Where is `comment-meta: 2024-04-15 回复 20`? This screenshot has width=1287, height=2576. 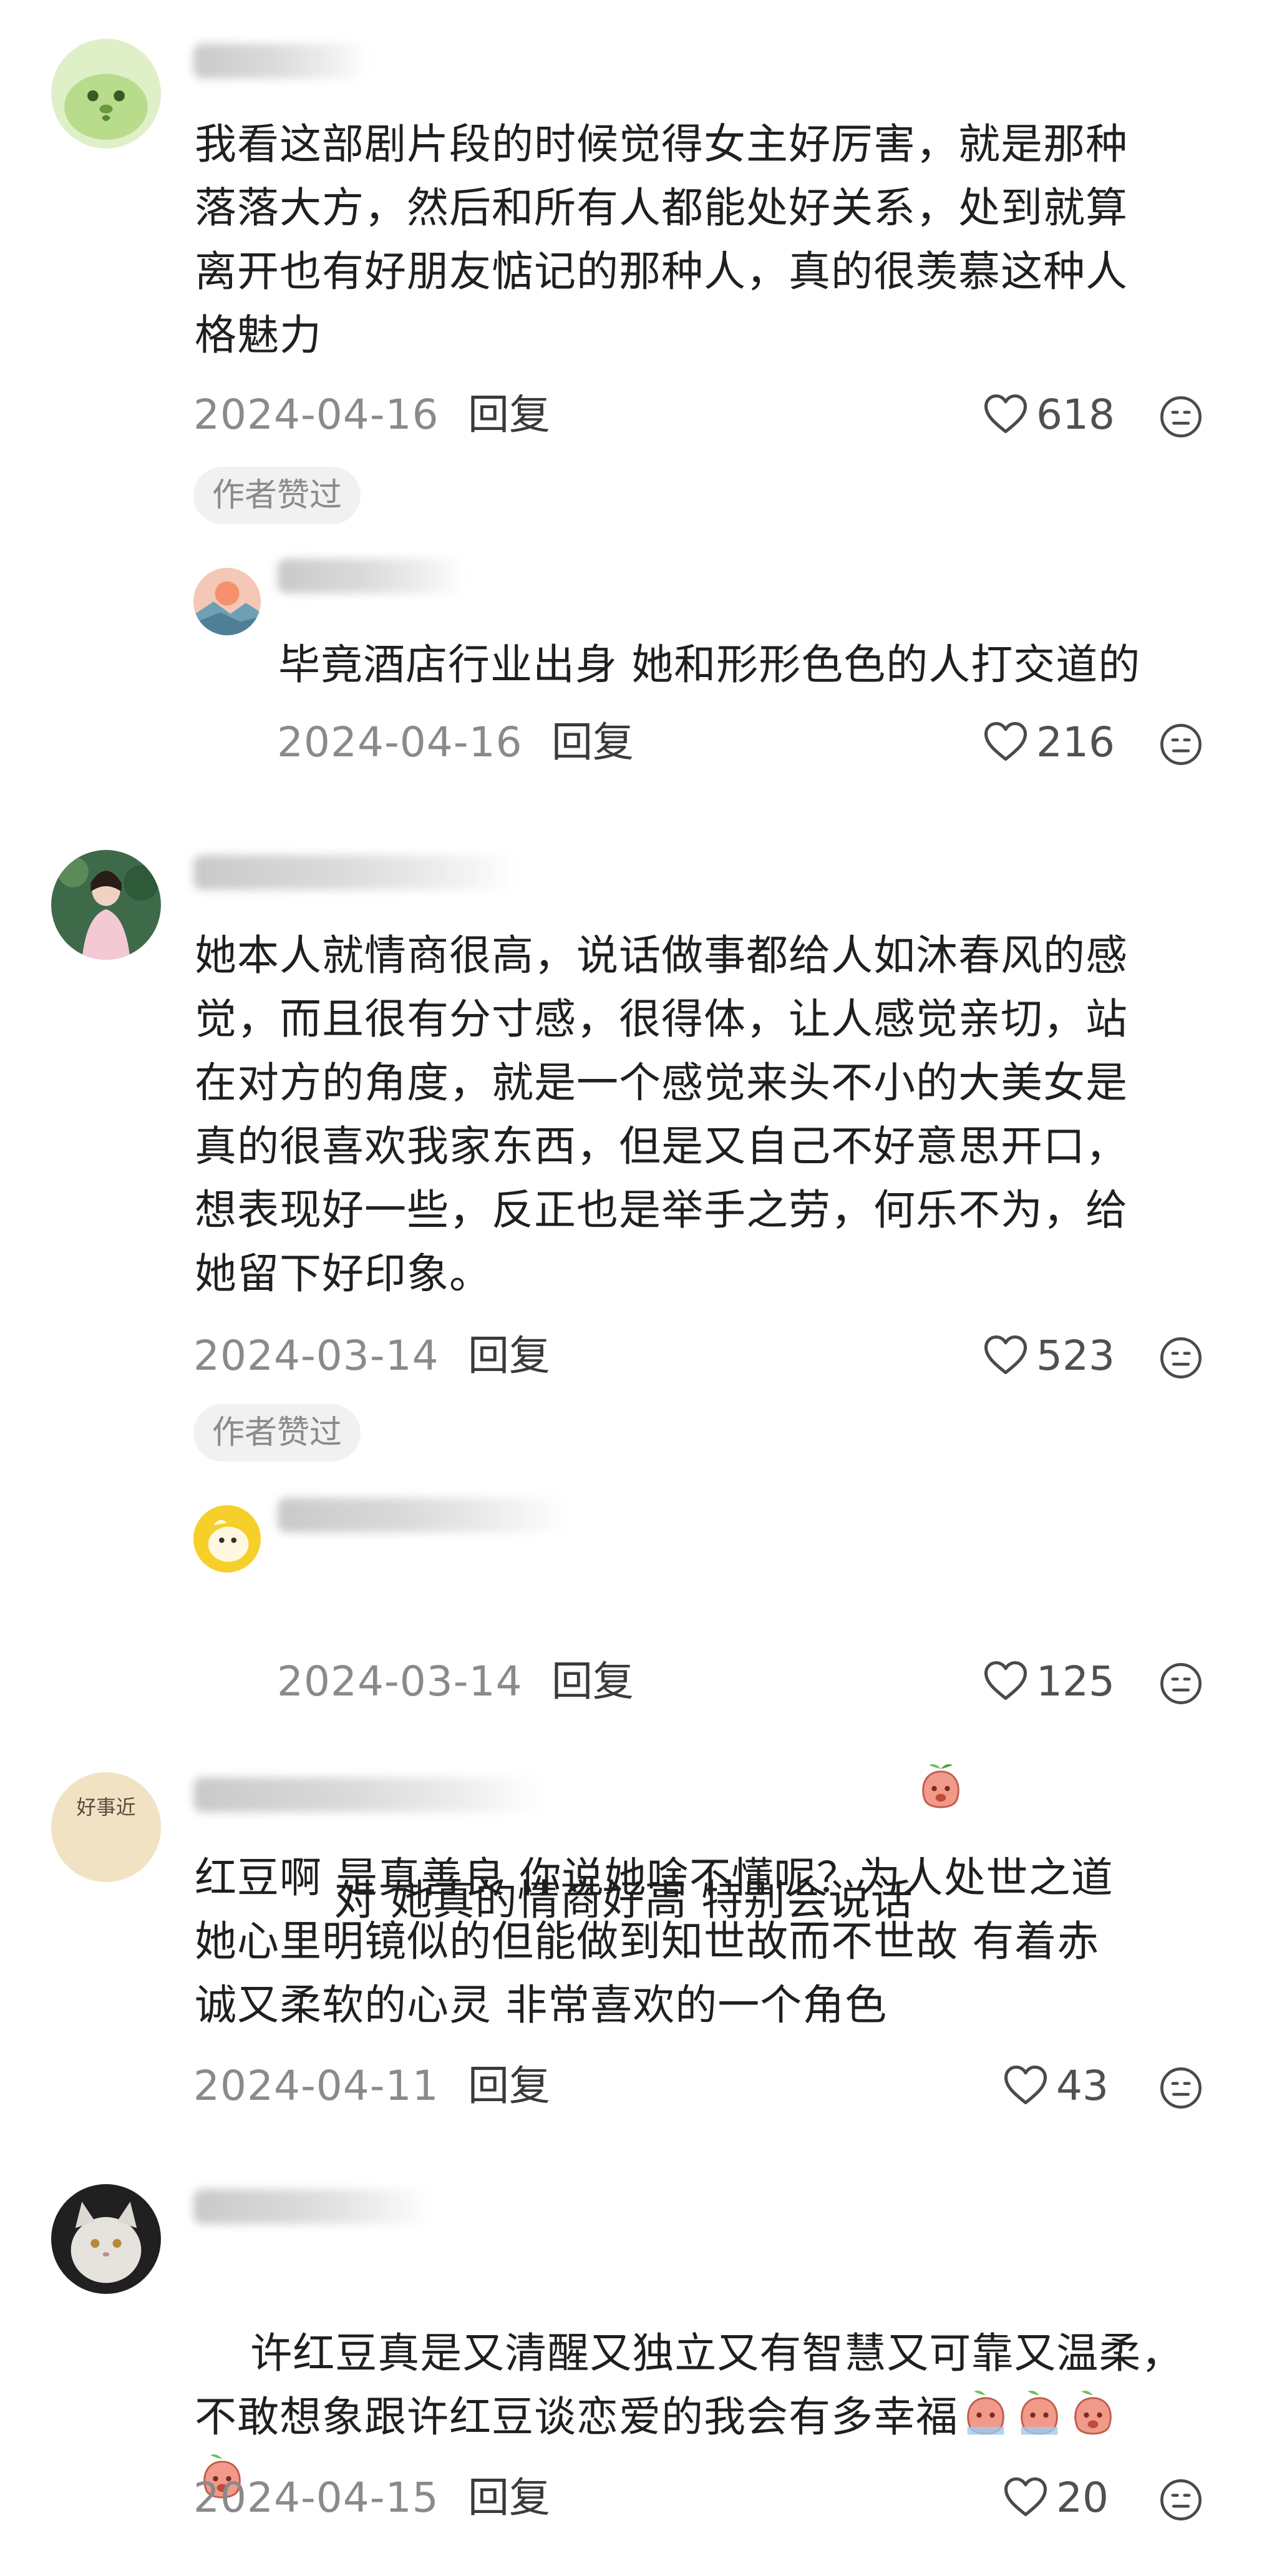 comment-meta: 2024-04-15 回复 20 is located at coordinates (723, 2498).